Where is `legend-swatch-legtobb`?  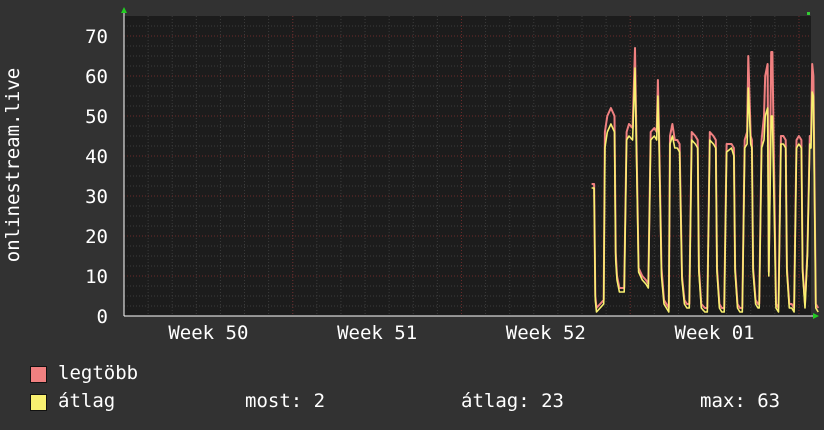 legend-swatch-legtobb is located at coordinates (38, 374).